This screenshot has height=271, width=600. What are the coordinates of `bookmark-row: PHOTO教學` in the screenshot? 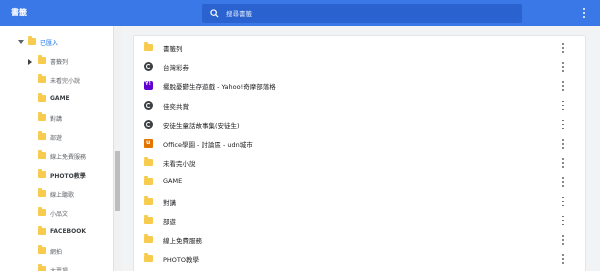 It's located at (359, 258).